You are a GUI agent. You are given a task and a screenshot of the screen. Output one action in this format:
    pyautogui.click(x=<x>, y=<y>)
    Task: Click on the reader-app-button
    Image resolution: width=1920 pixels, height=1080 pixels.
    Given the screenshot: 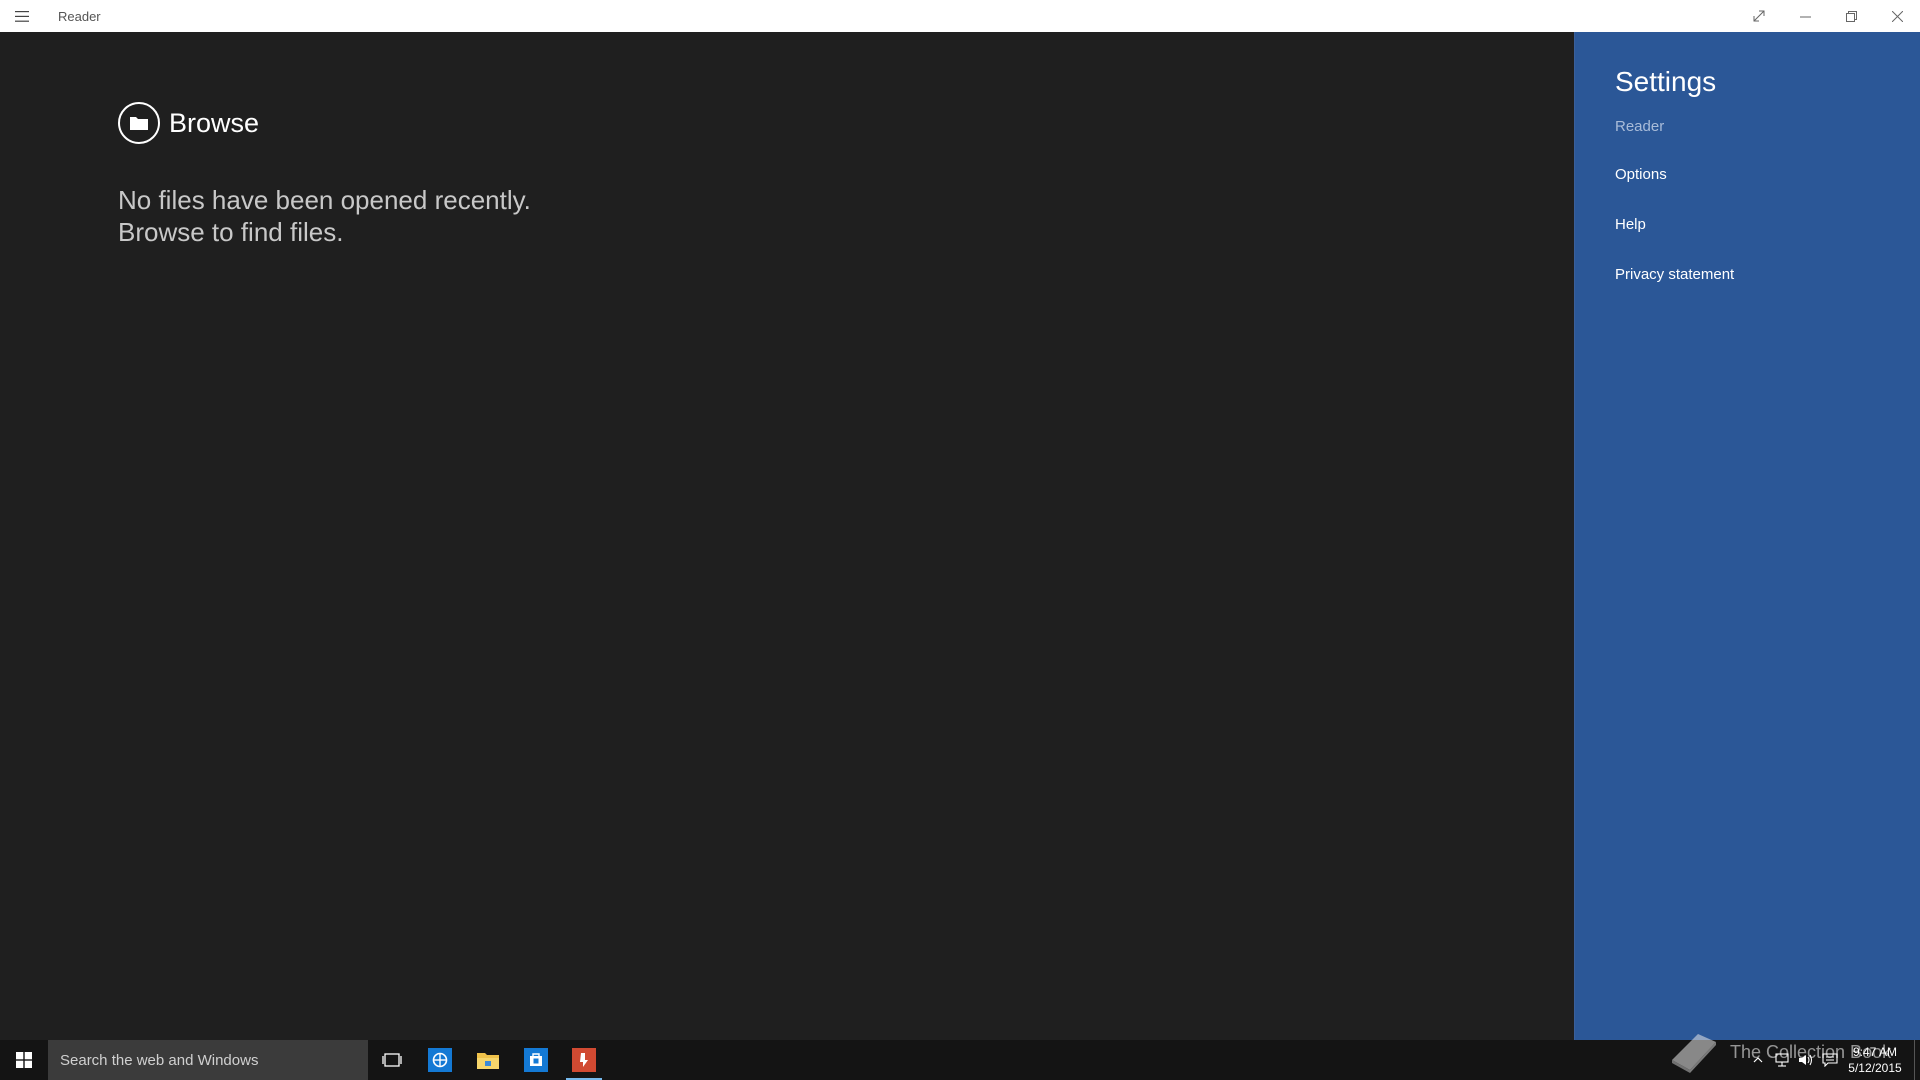 What is the action you would take?
    pyautogui.click(x=584, y=1060)
    